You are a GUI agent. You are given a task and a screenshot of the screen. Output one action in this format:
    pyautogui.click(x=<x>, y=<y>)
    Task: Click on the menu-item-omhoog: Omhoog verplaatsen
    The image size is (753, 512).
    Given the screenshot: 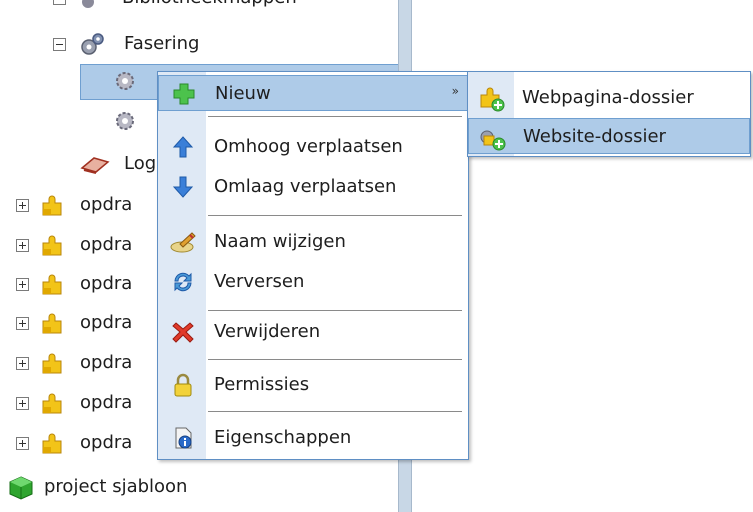 What is the action you would take?
    pyautogui.click(x=313, y=147)
    